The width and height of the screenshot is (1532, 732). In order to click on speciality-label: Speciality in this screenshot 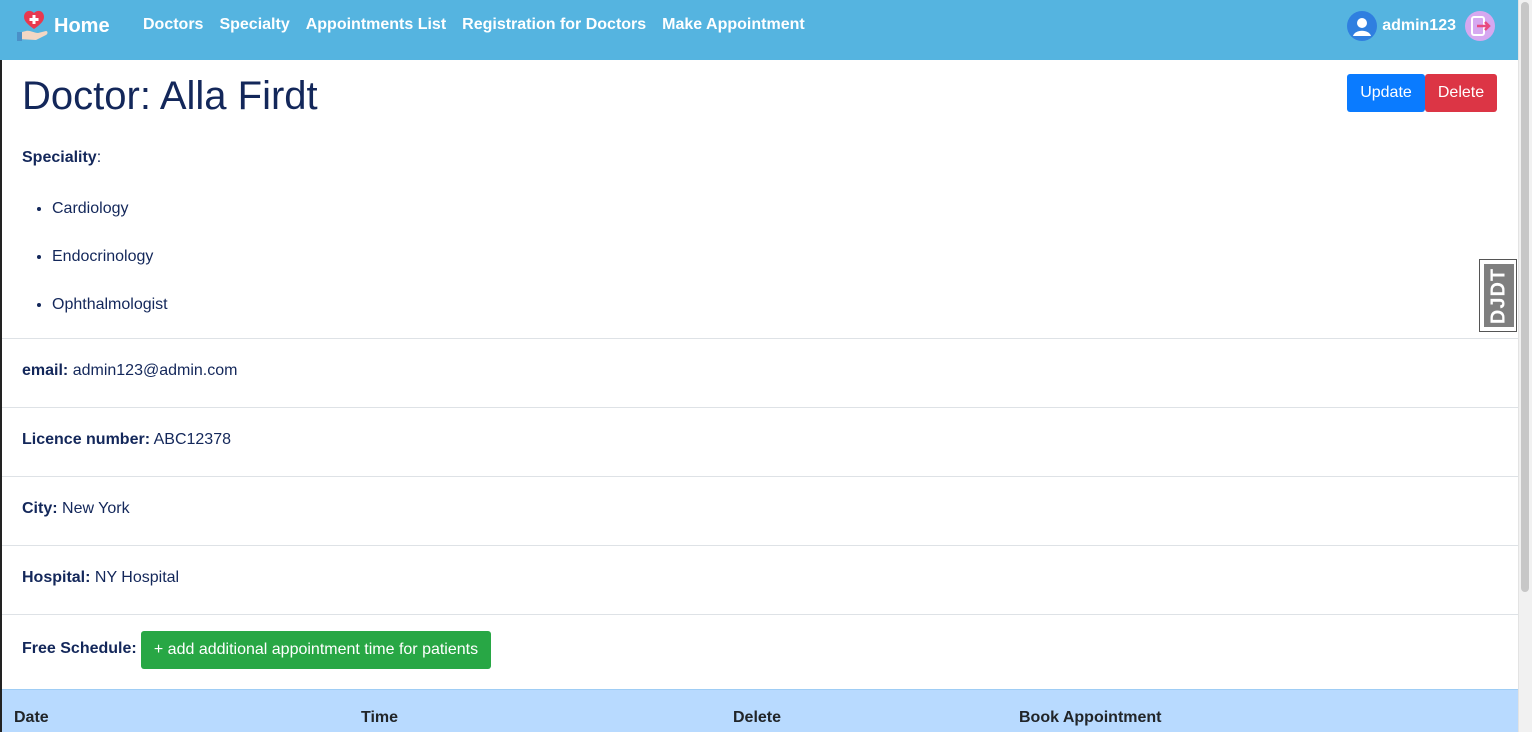, I will do `click(59, 157)`.